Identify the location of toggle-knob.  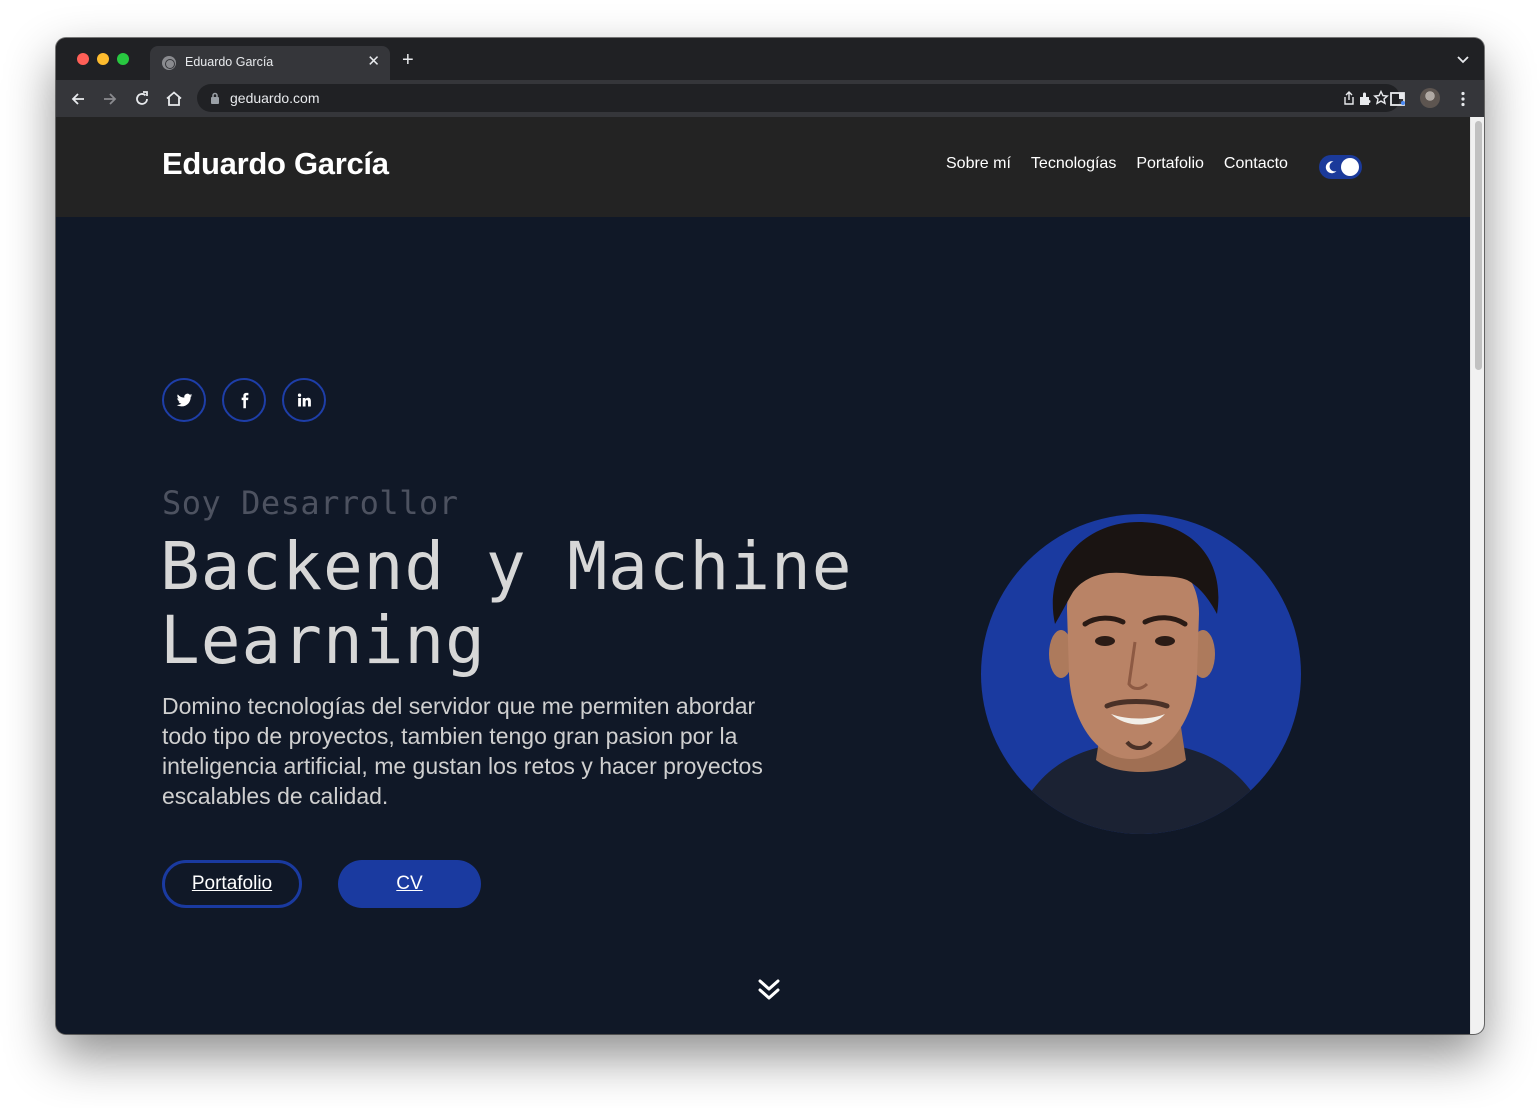
(1350, 167).